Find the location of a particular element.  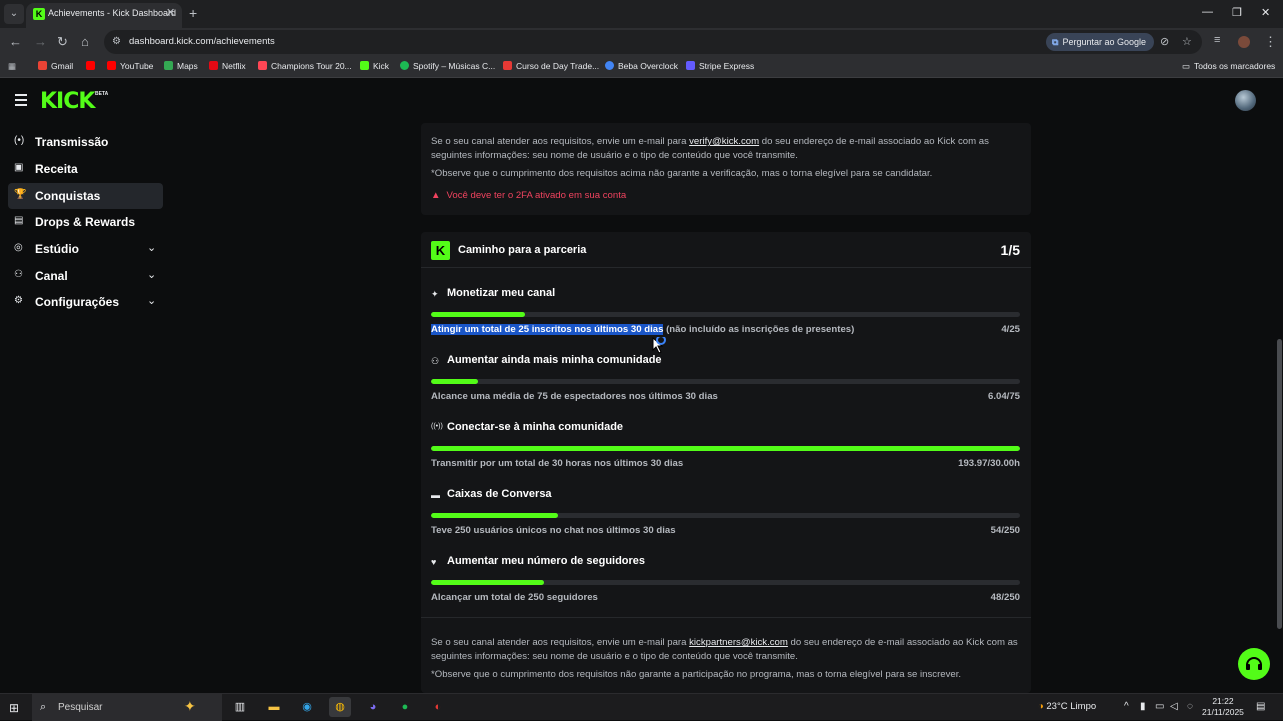

youtube-icon is located at coordinates (111, 65).